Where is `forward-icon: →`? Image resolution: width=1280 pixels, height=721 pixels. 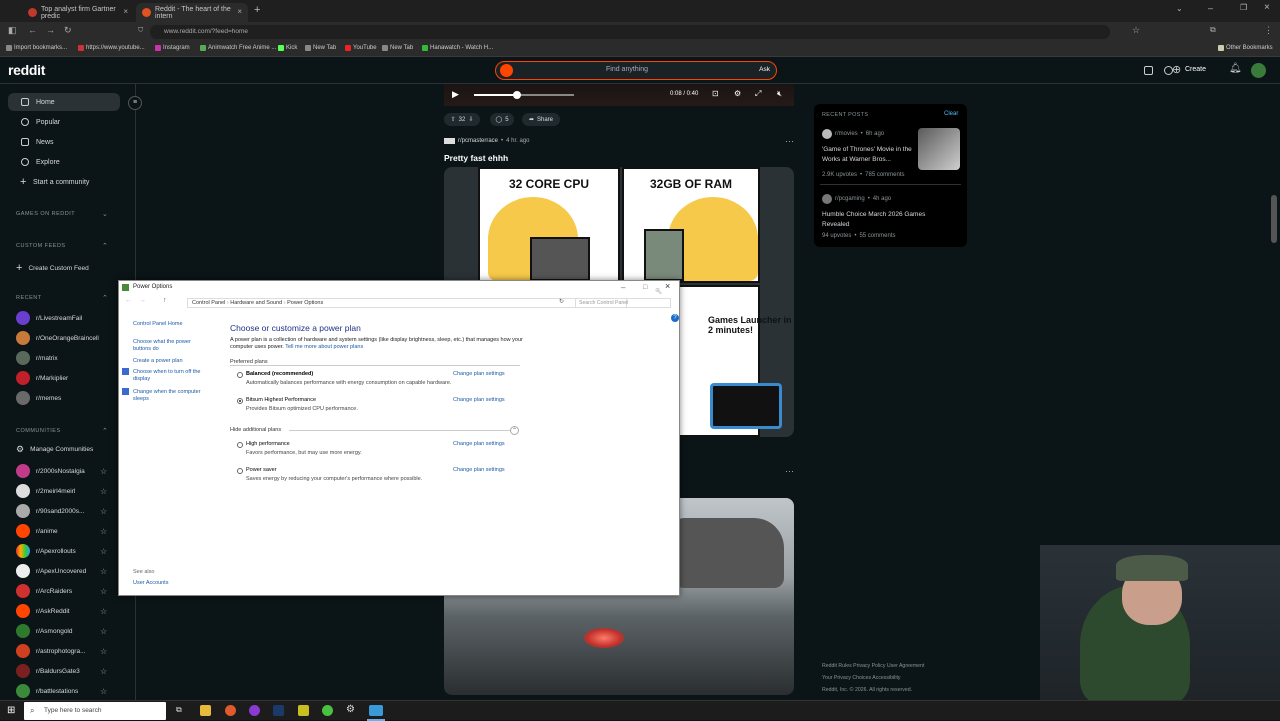 forward-icon: → is located at coordinates (142, 300).